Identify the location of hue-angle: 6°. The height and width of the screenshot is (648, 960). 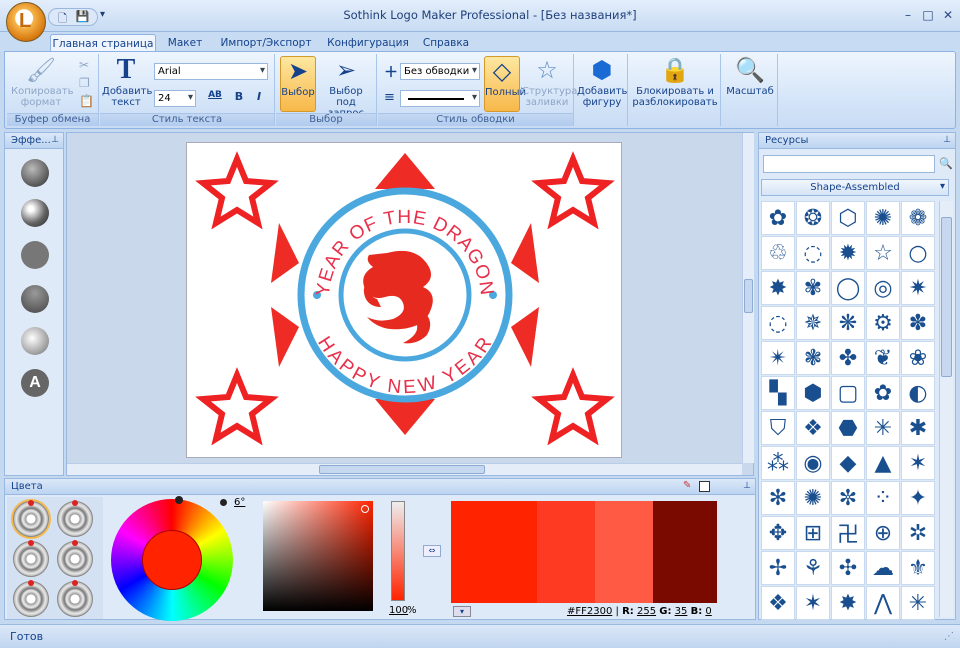
(239, 502).